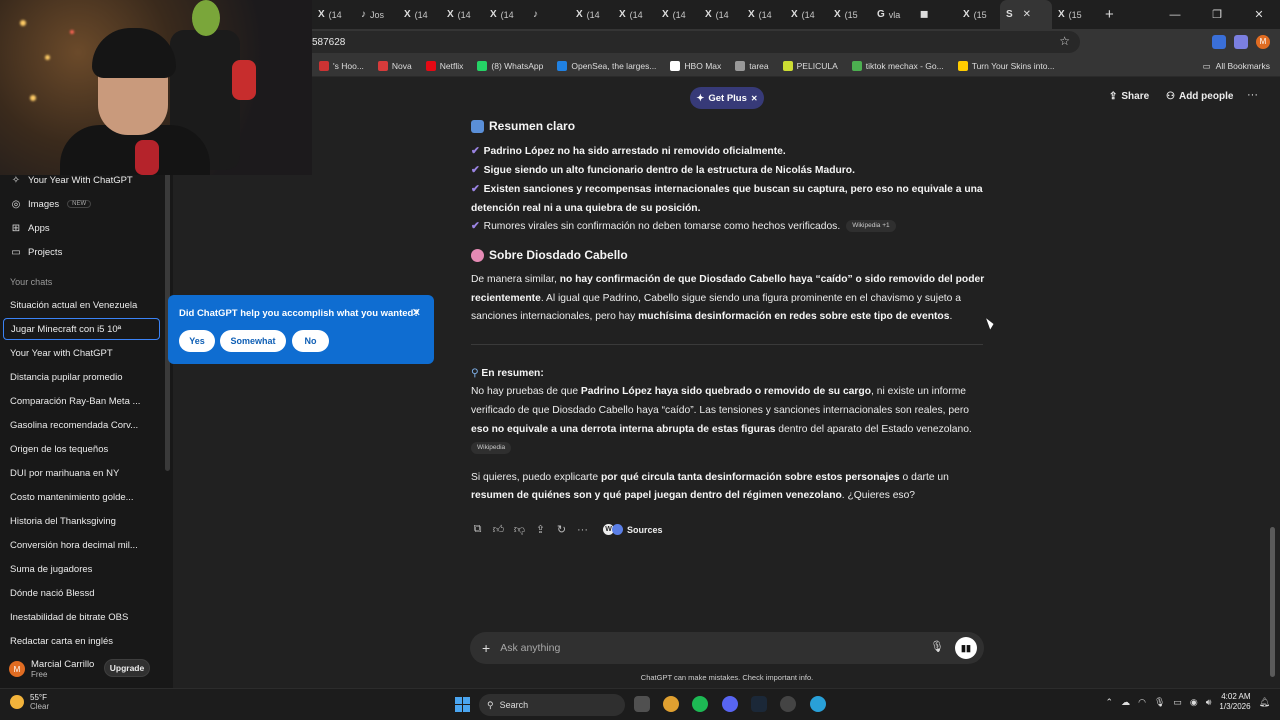  What do you see at coordinates (81, 449) in the screenshot?
I see `chat-list-item: Origen de los tequeños` at bounding box center [81, 449].